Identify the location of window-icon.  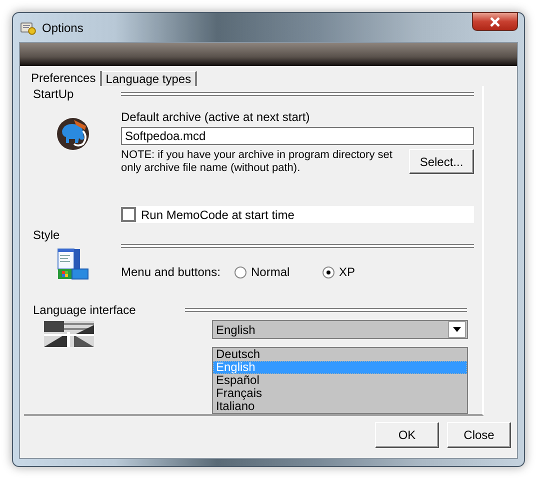
(28, 27).